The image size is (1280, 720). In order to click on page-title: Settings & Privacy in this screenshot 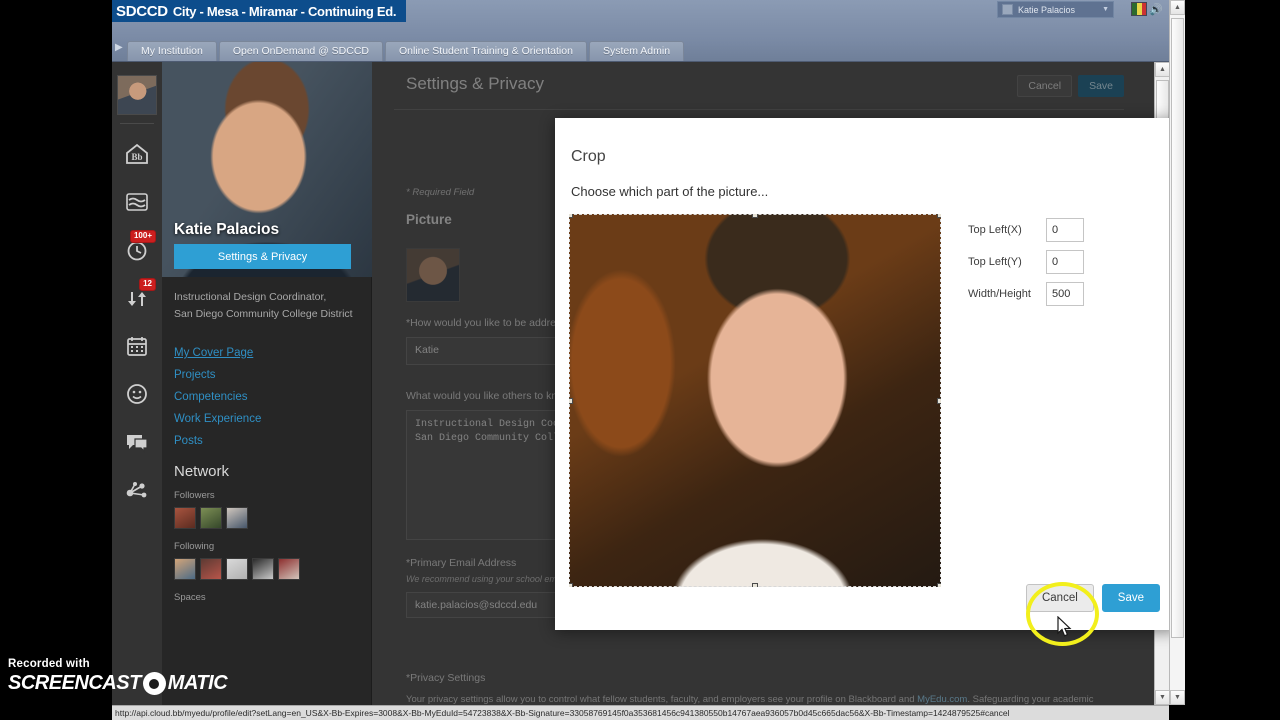, I will do `click(475, 83)`.